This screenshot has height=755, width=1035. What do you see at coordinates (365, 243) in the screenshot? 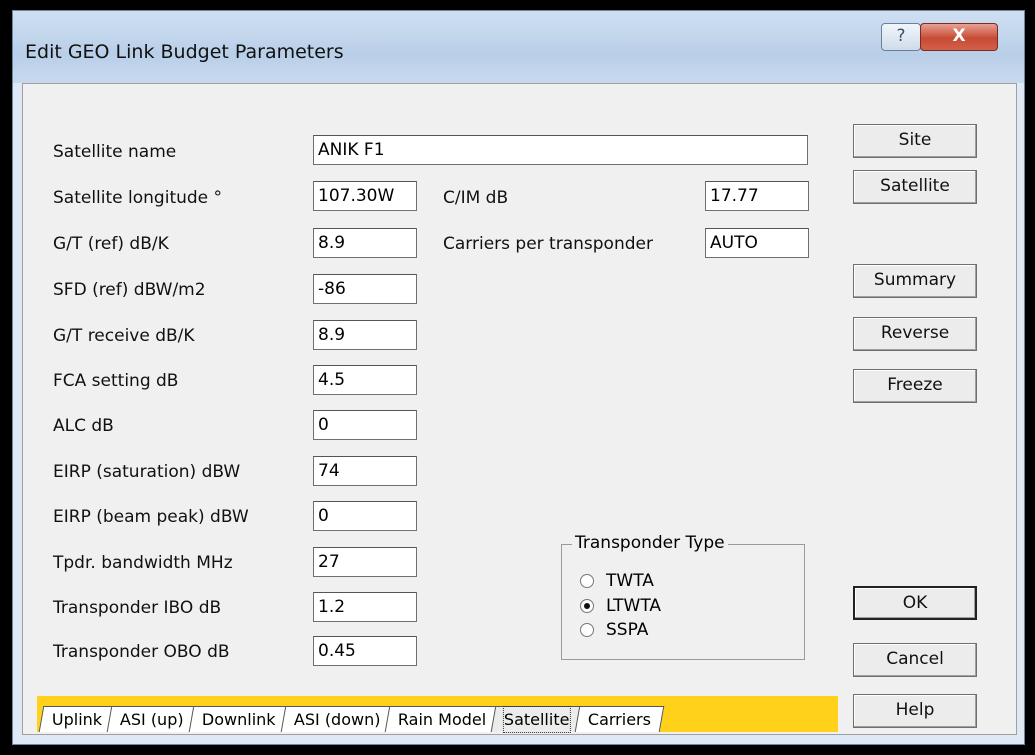
I see `gt-ref-field` at bounding box center [365, 243].